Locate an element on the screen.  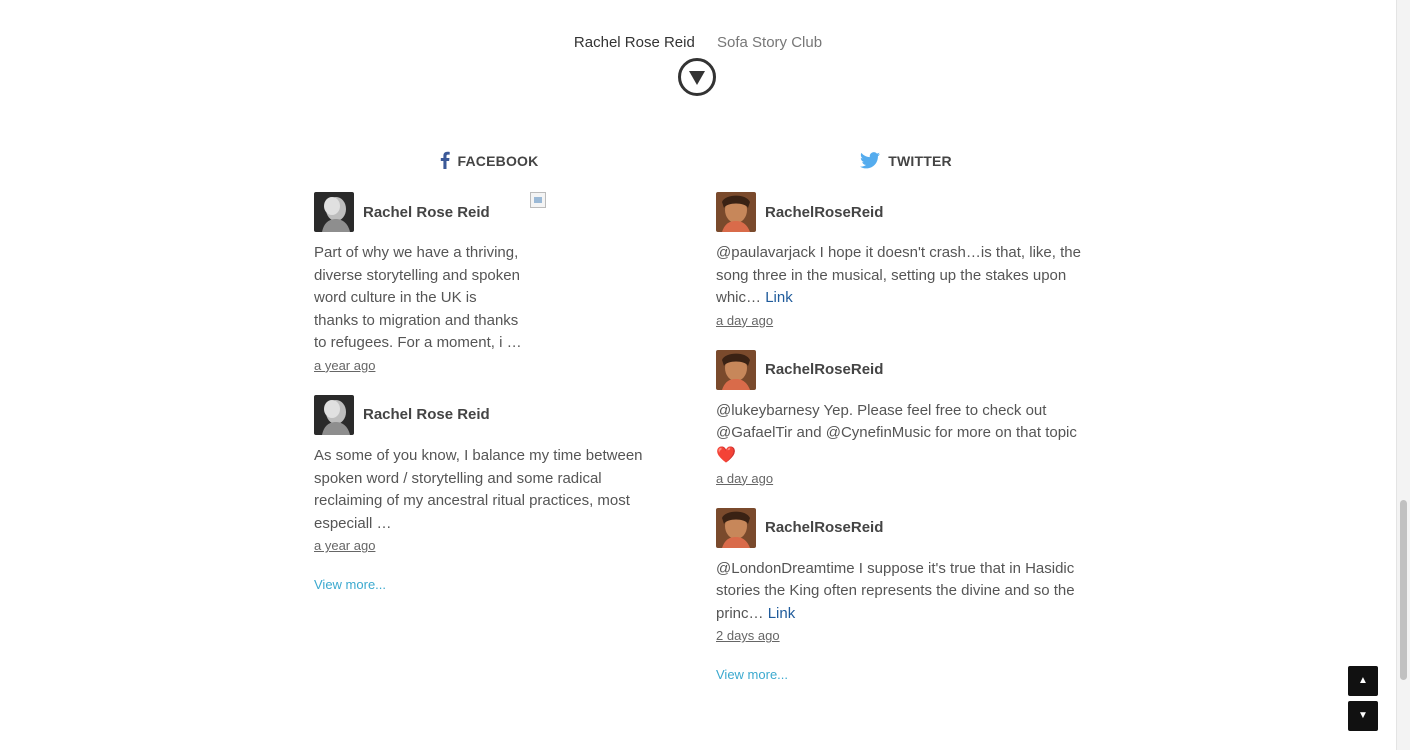
arrow-down-icon: ▼ is located at coordinates (1363, 715).